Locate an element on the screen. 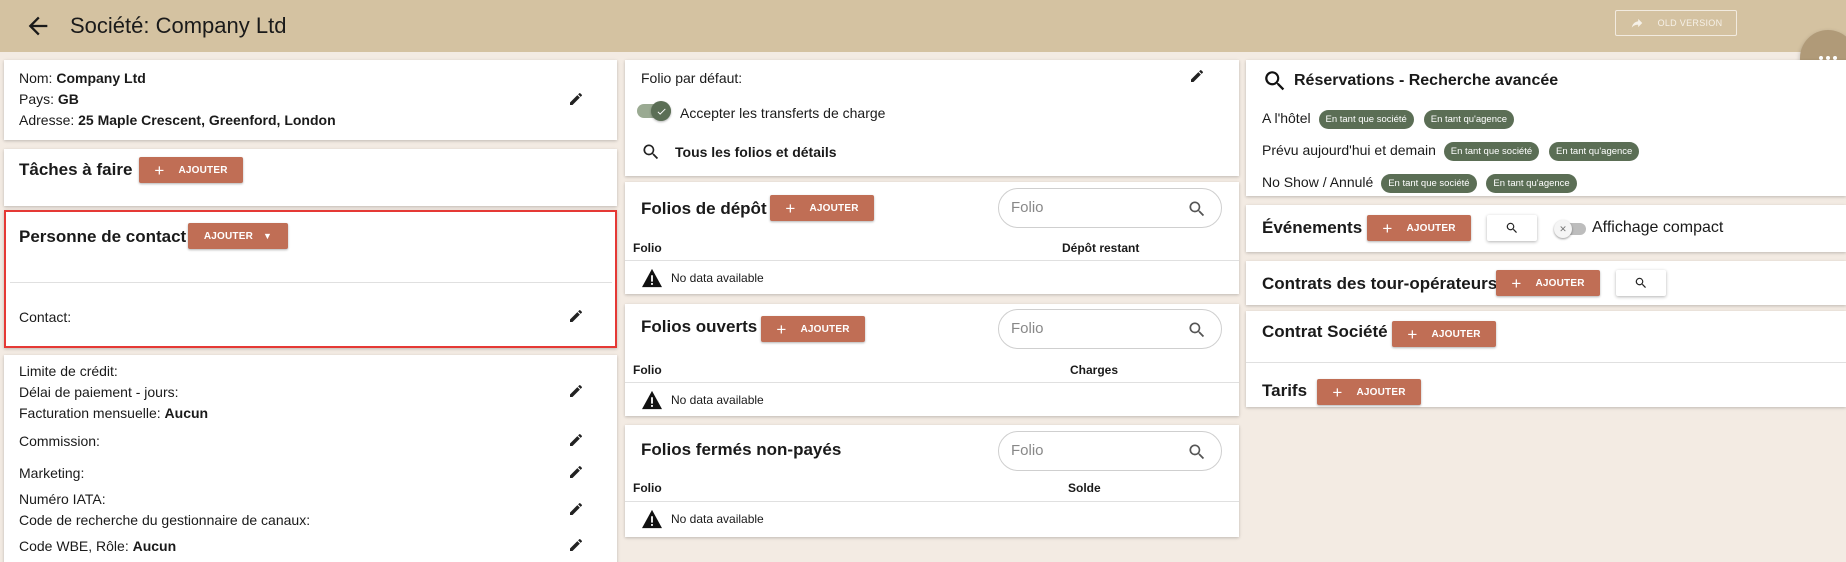 This screenshot has width=1846, height=562. toggle-knob is located at coordinates (661, 111).